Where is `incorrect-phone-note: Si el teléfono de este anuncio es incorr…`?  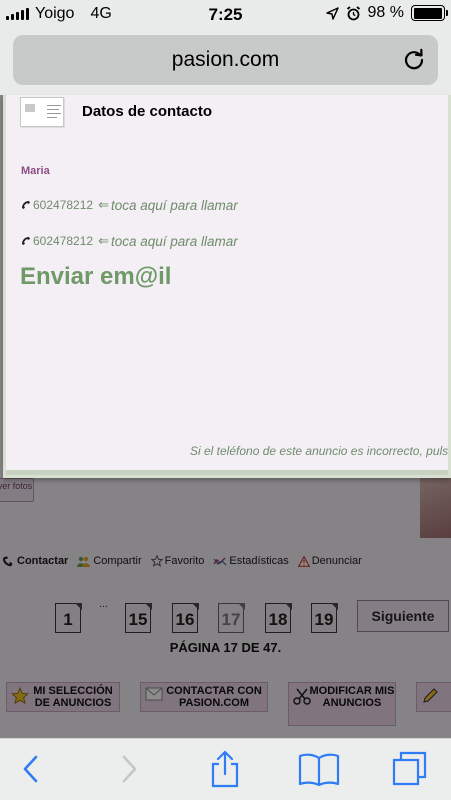 incorrect-phone-note: Si el teléfono de este anuncio es incorr… is located at coordinates (319, 451).